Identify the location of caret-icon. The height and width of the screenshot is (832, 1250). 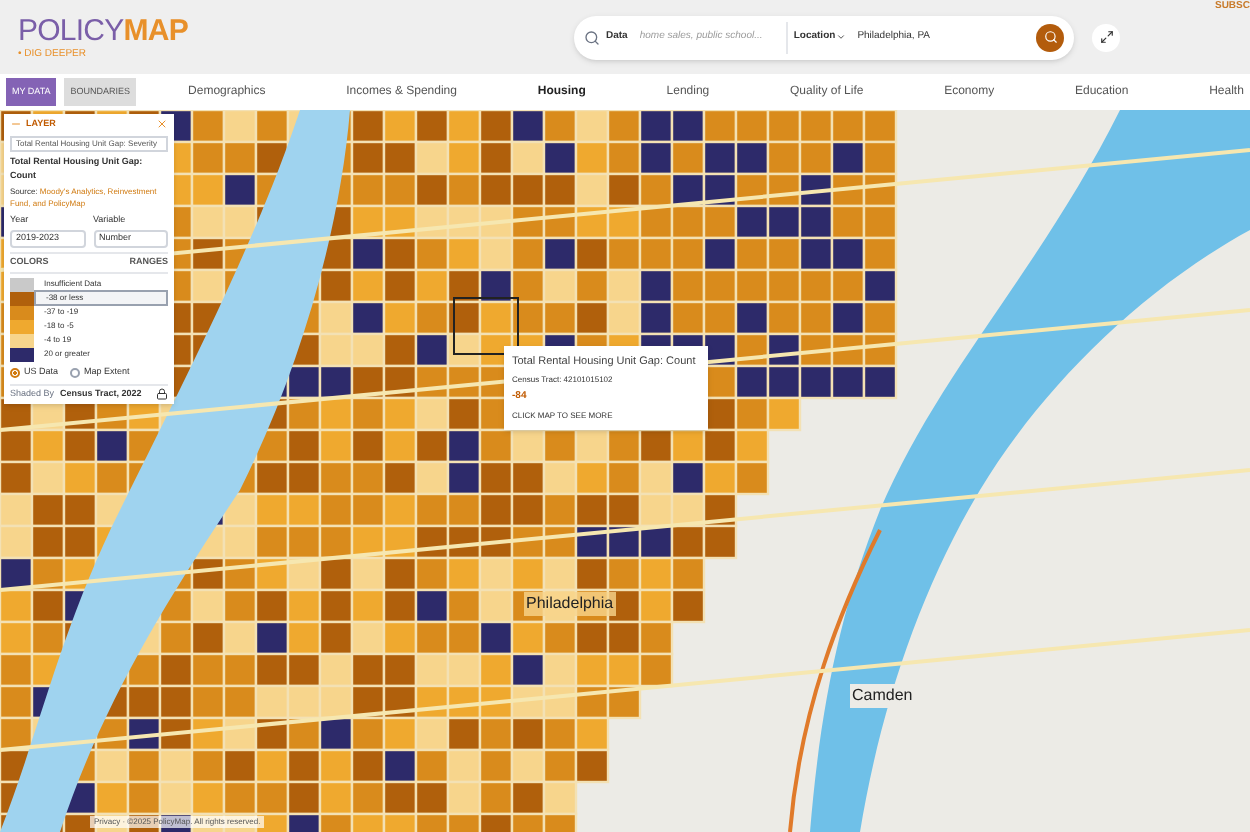
(840, 37).